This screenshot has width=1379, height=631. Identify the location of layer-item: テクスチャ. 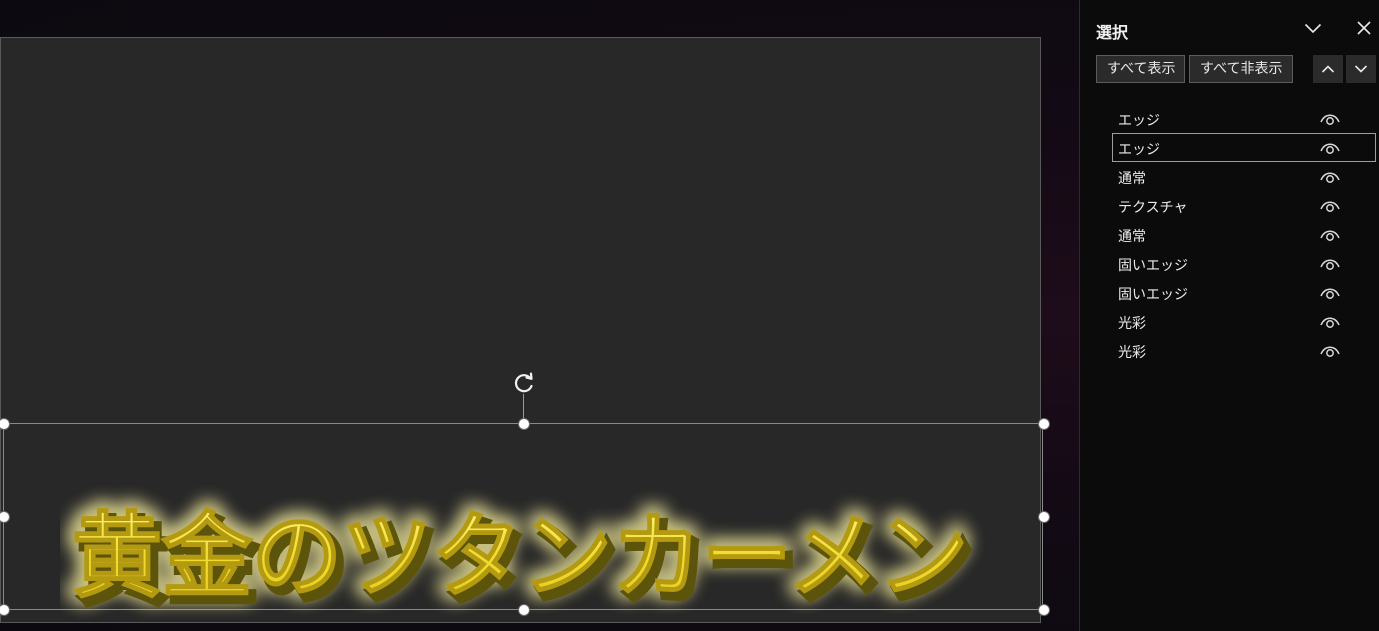
(1244, 205).